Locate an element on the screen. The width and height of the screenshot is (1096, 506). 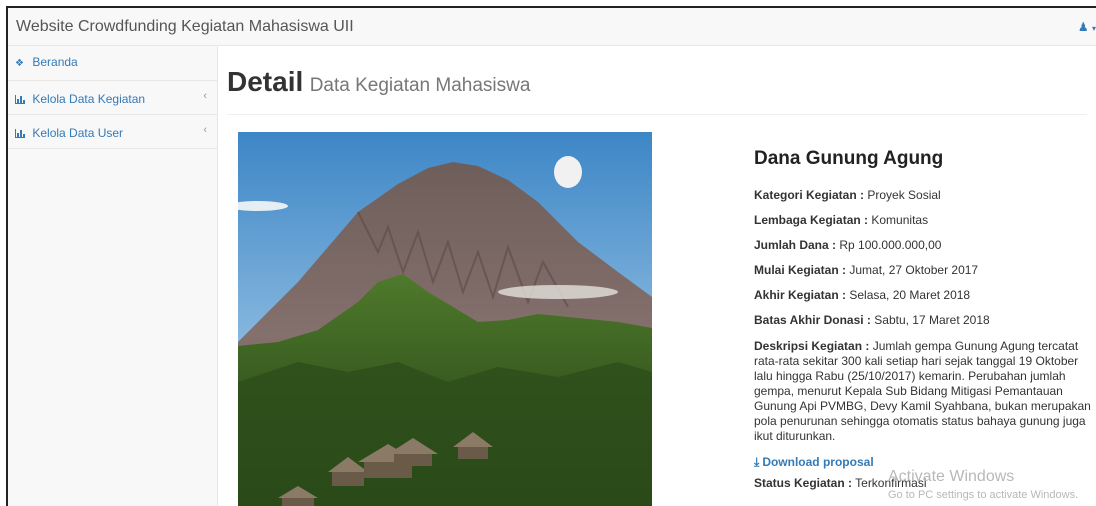
header-divider is located at coordinates (657, 114).